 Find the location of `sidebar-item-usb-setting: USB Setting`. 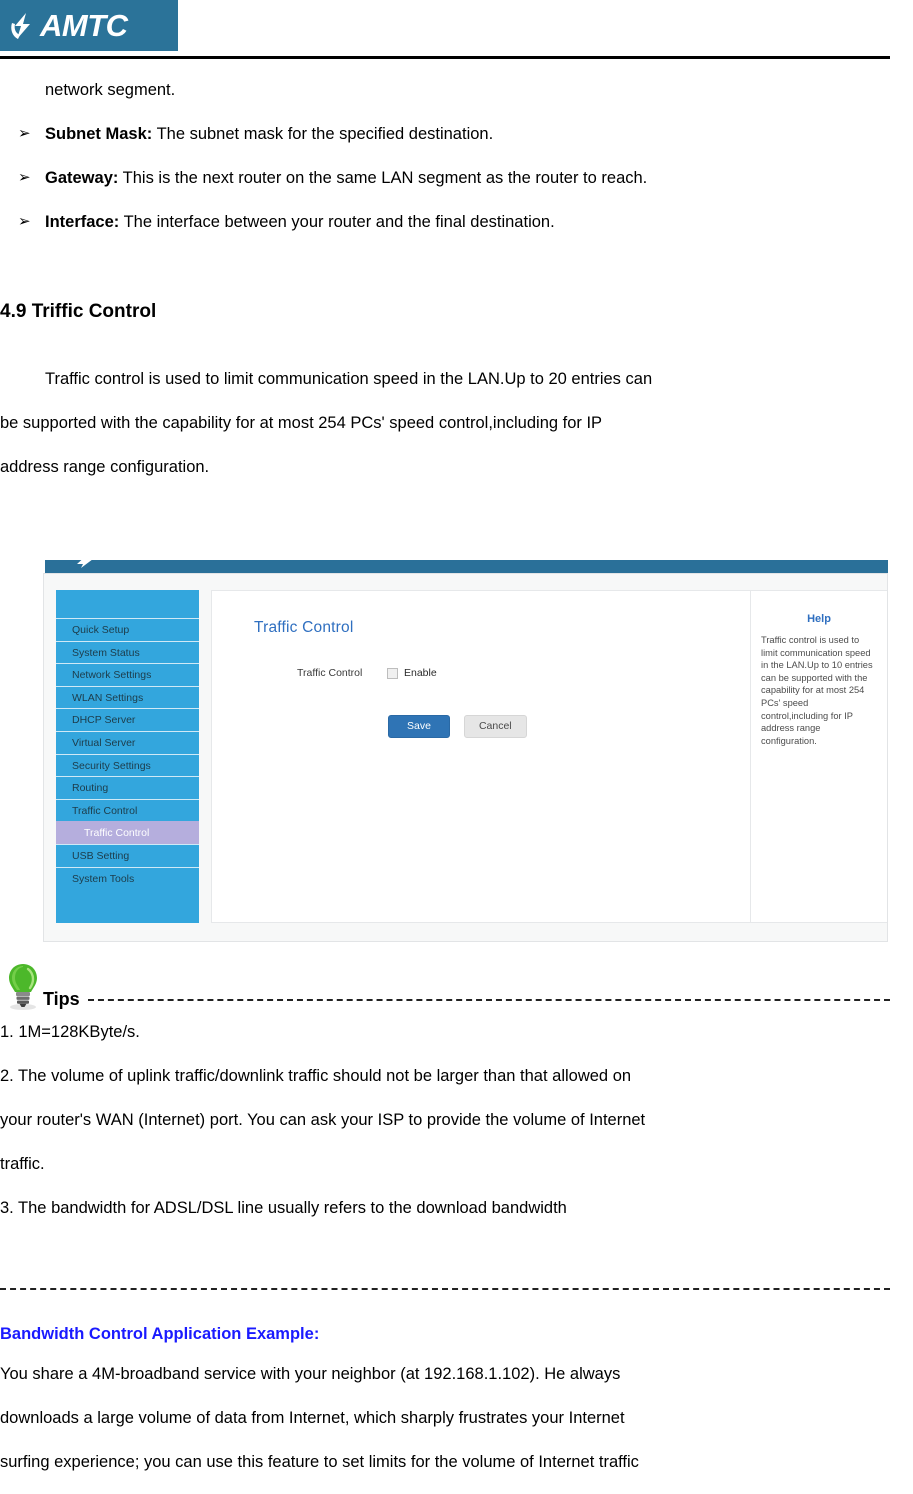

sidebar-item-usb-setting: USB Setting is located at coordinates (127, 855).